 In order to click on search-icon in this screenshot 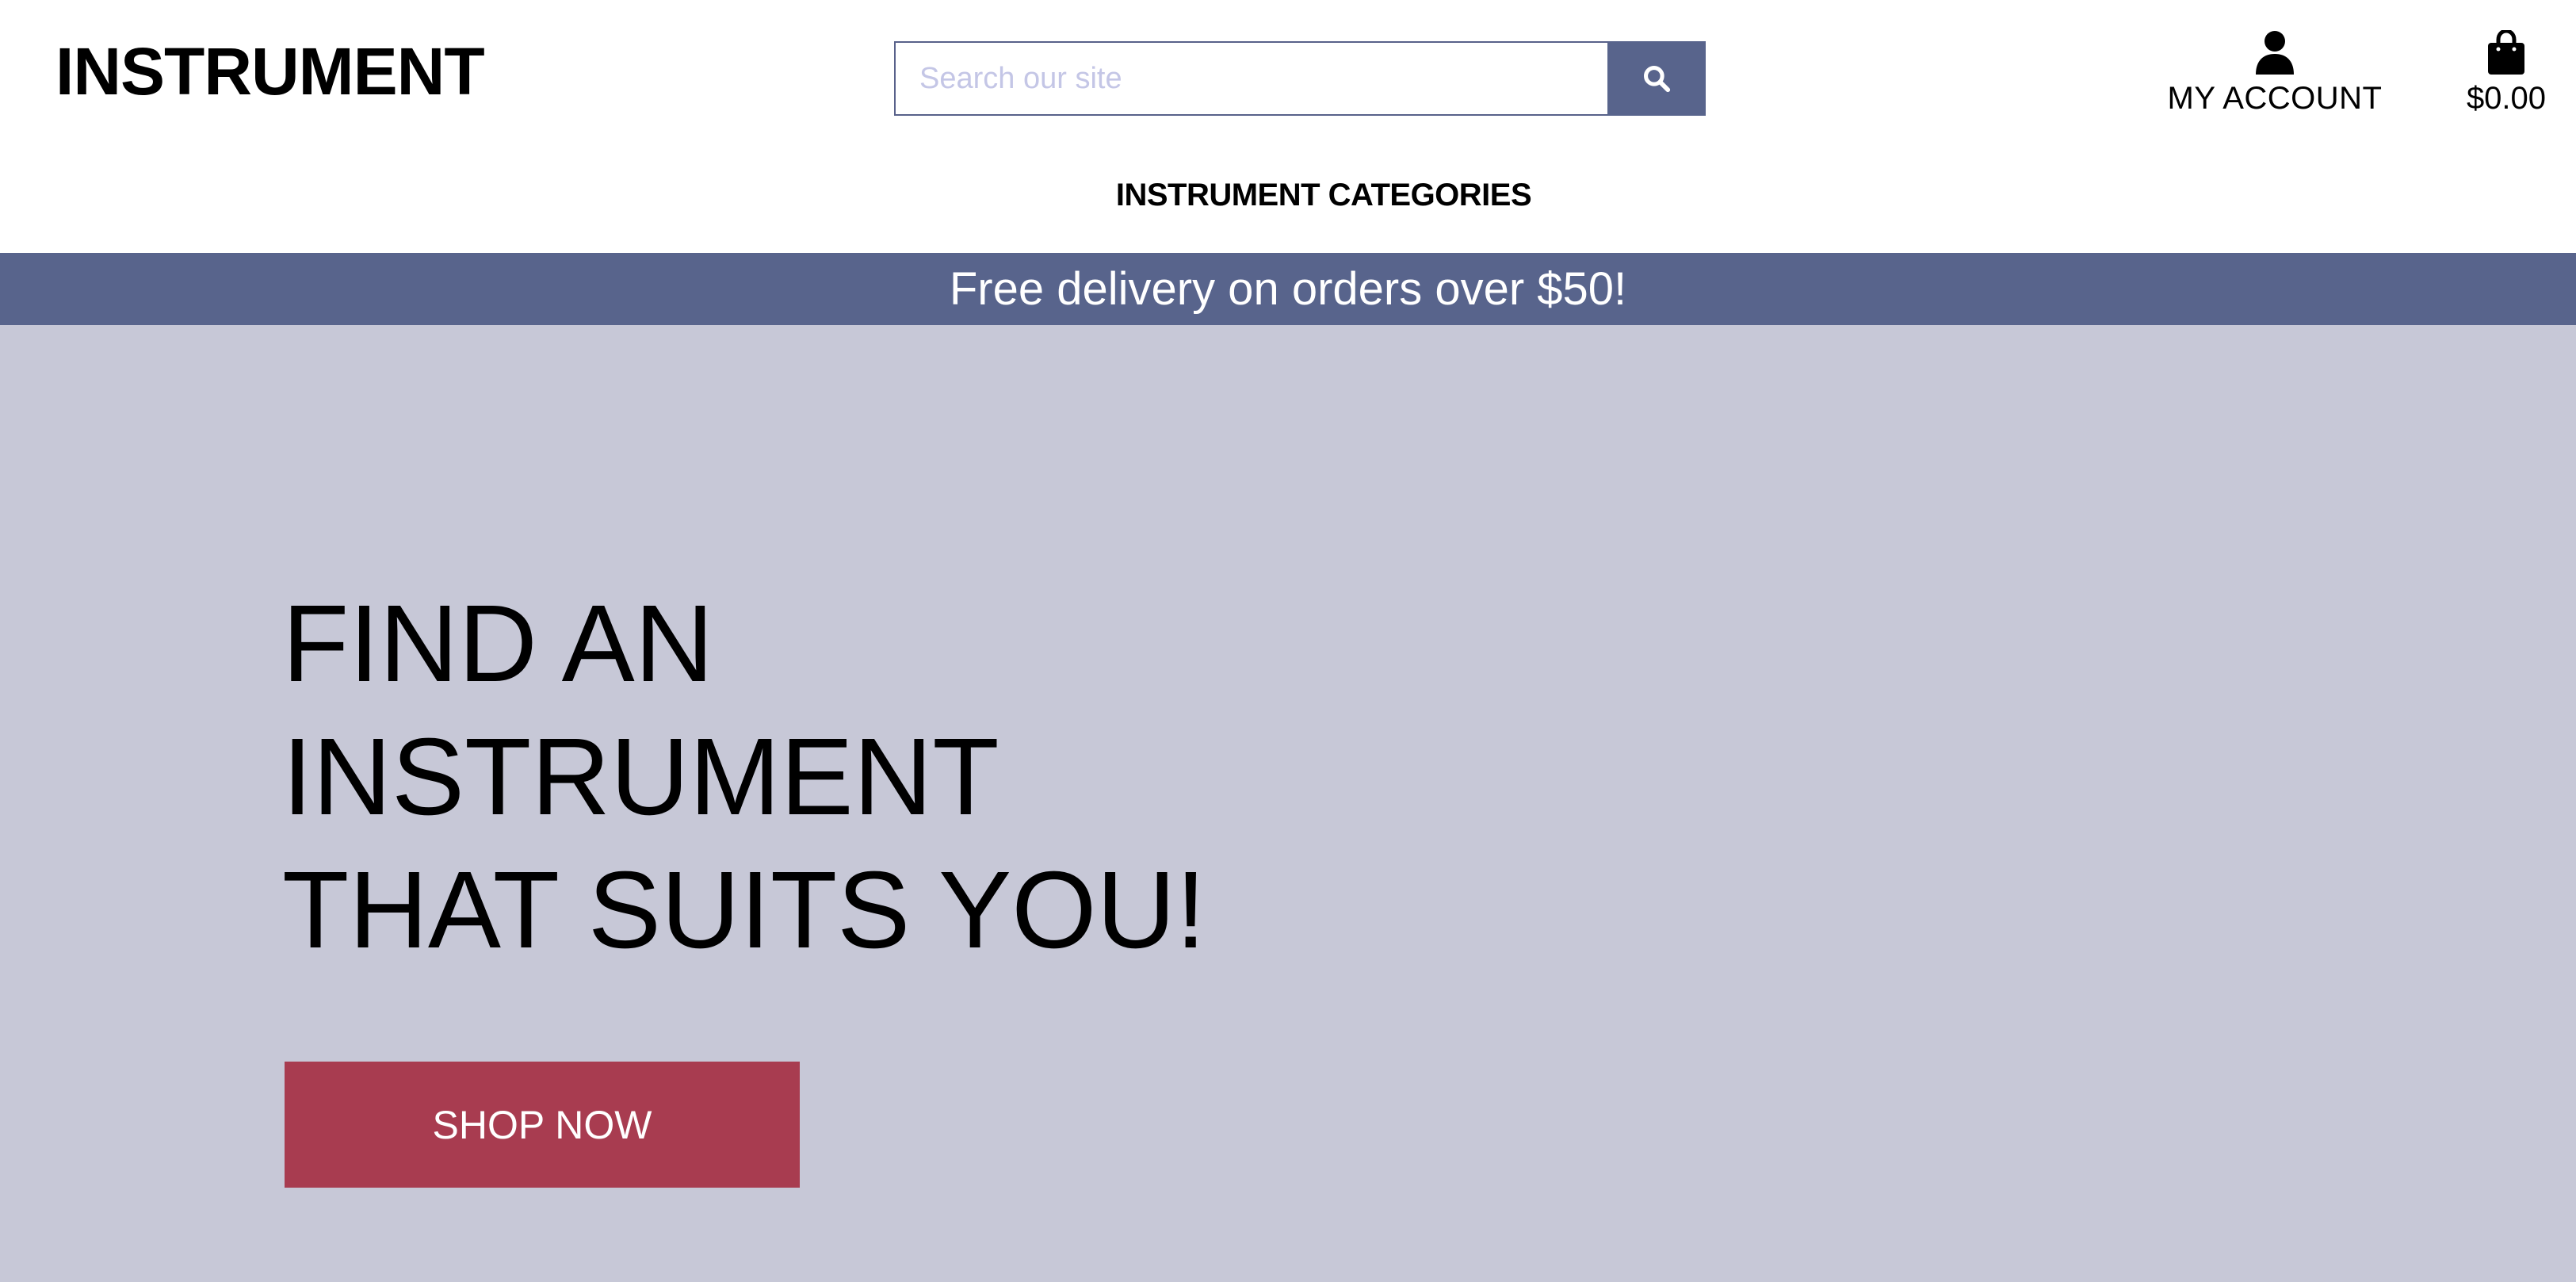, I will do `click(1658, 80)`.